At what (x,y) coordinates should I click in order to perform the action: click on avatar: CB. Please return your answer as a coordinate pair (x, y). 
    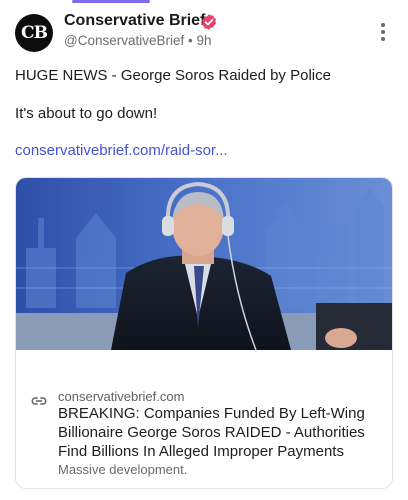
    Looking at the image, I should click on (34, 33).